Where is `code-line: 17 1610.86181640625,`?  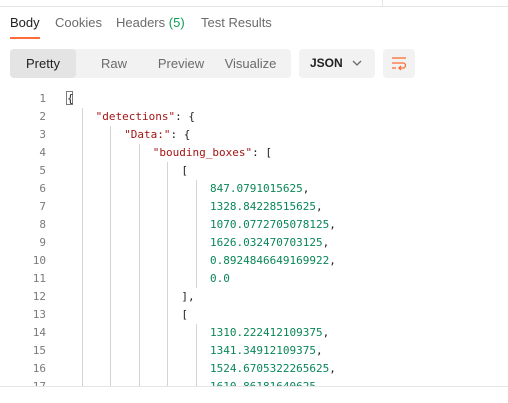 code-line: 17 1610.86181640625, is located at coordinates (254, 382).